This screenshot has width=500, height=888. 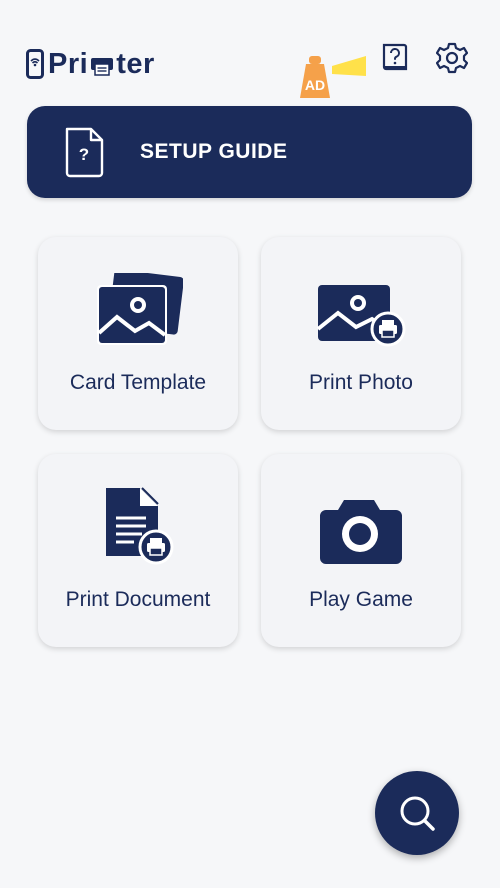 I want to click on card-template-card: Card Template, so click(x=138, y=333).